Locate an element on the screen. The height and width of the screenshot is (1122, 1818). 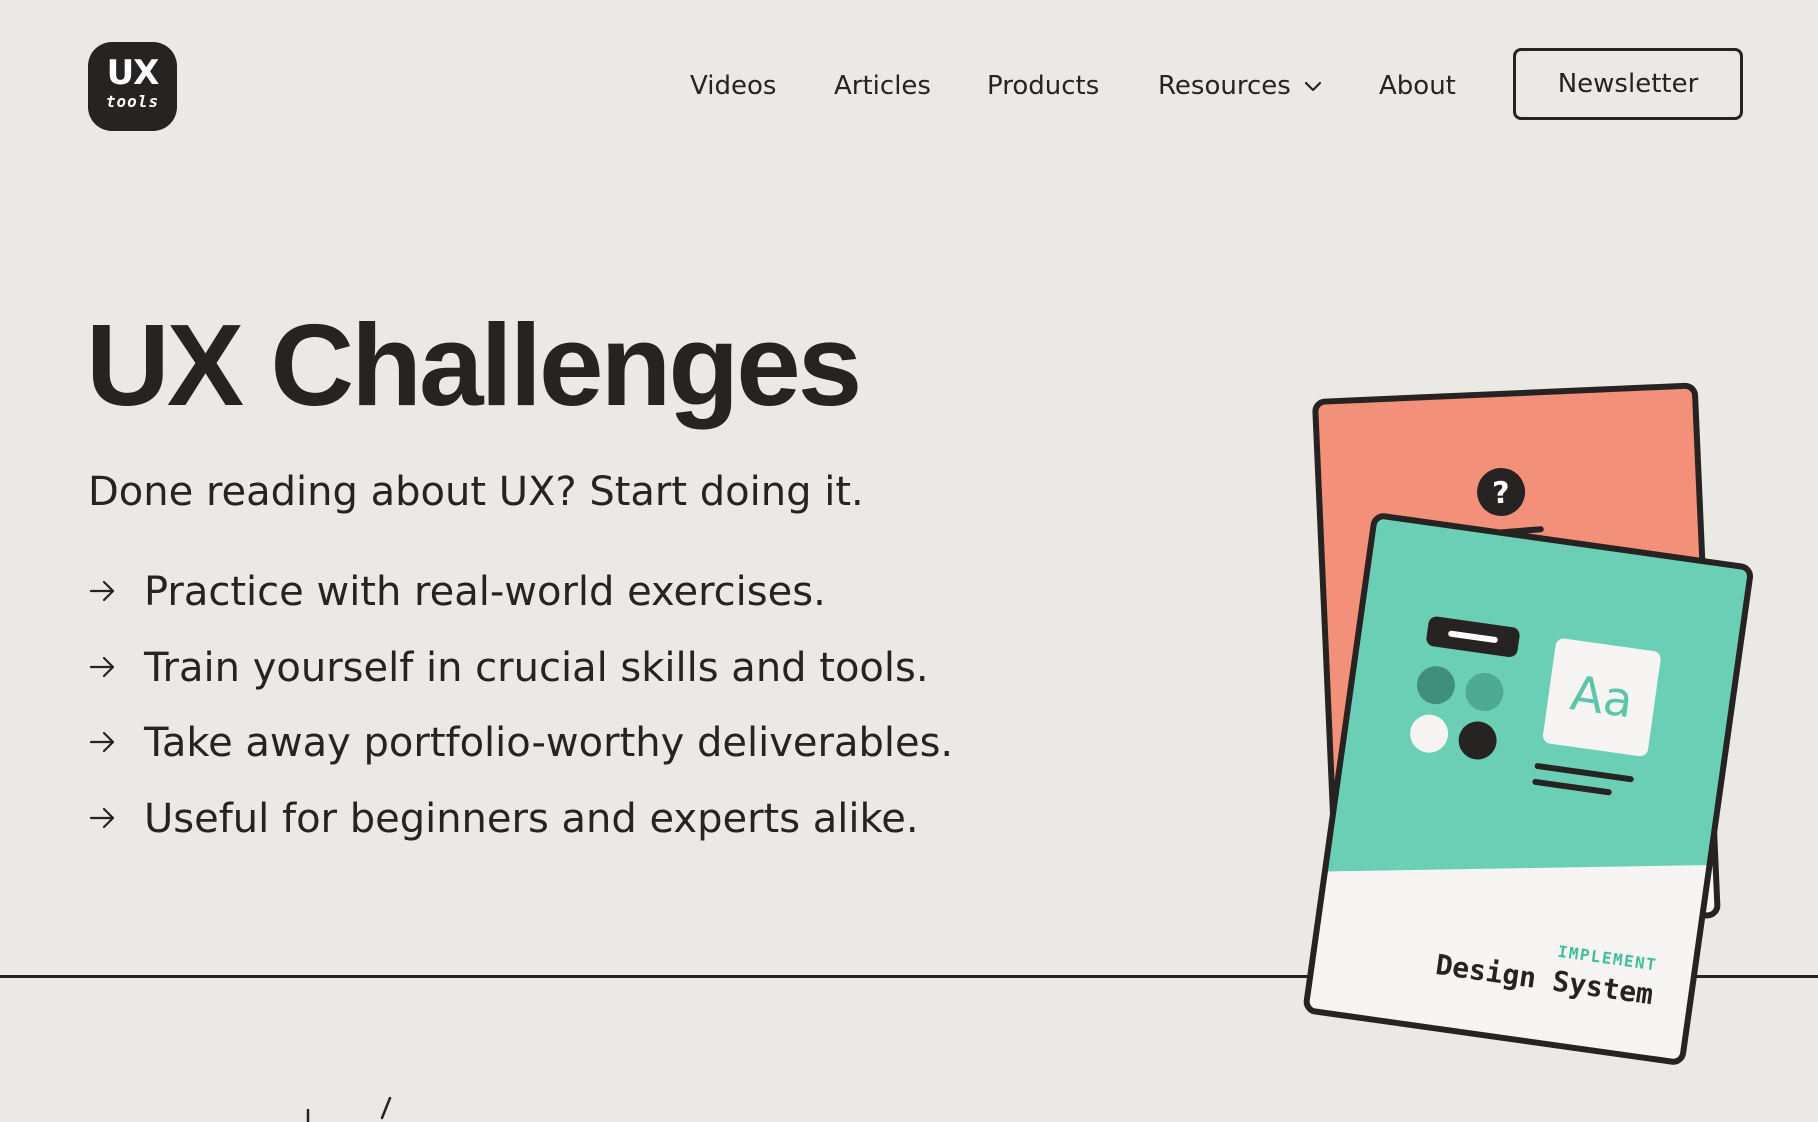
feature-text: Take away portfolio-worthy deliverables. is located at coordinates (549, 743).